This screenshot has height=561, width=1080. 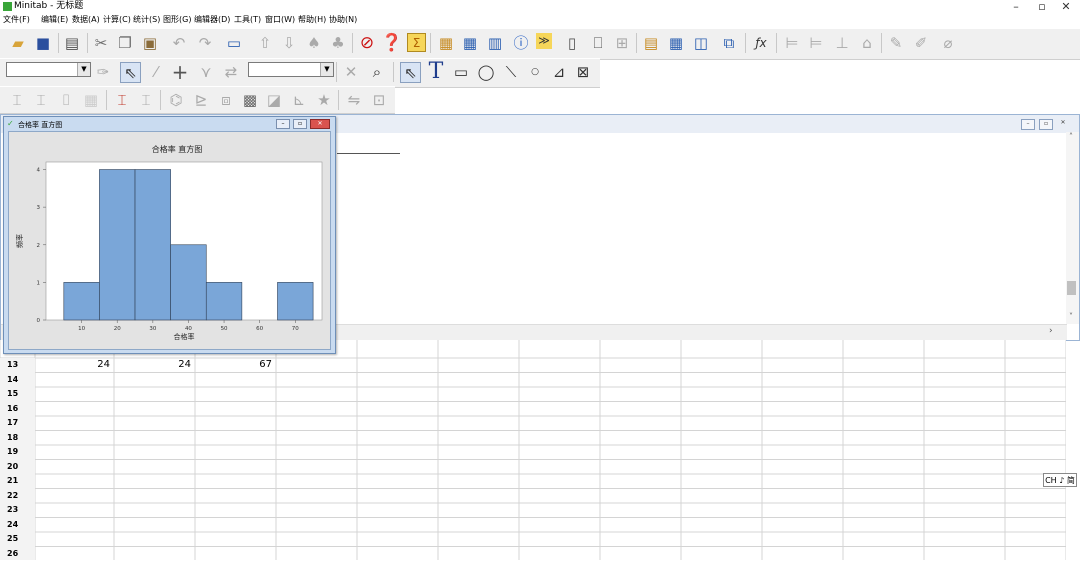 What do you see at coordinates (622, 43) in the screenshot?
I see `layout-icon: ⊞` at bounding box center [622, 43].